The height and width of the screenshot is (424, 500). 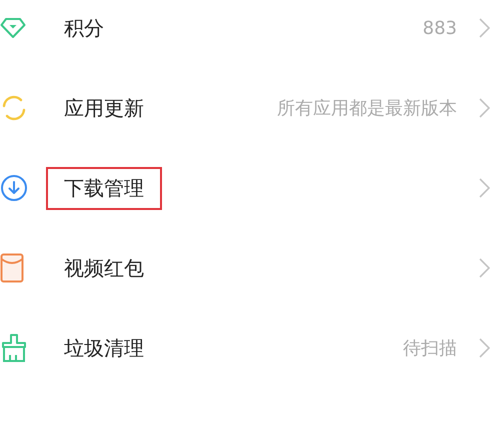 I want to click on download-icon, so click(x=14, y=188).